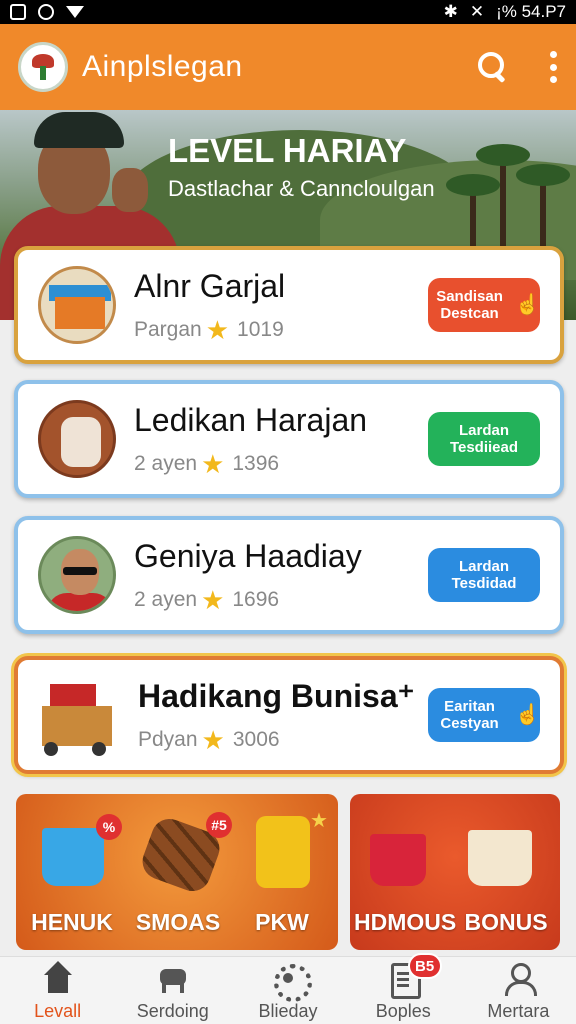 The height and width of the screenshot is (1024, 576). Describe the element at coordinates (178, 922) in the screenshot. I see `promo-tile-label: SMOAS` at that location.